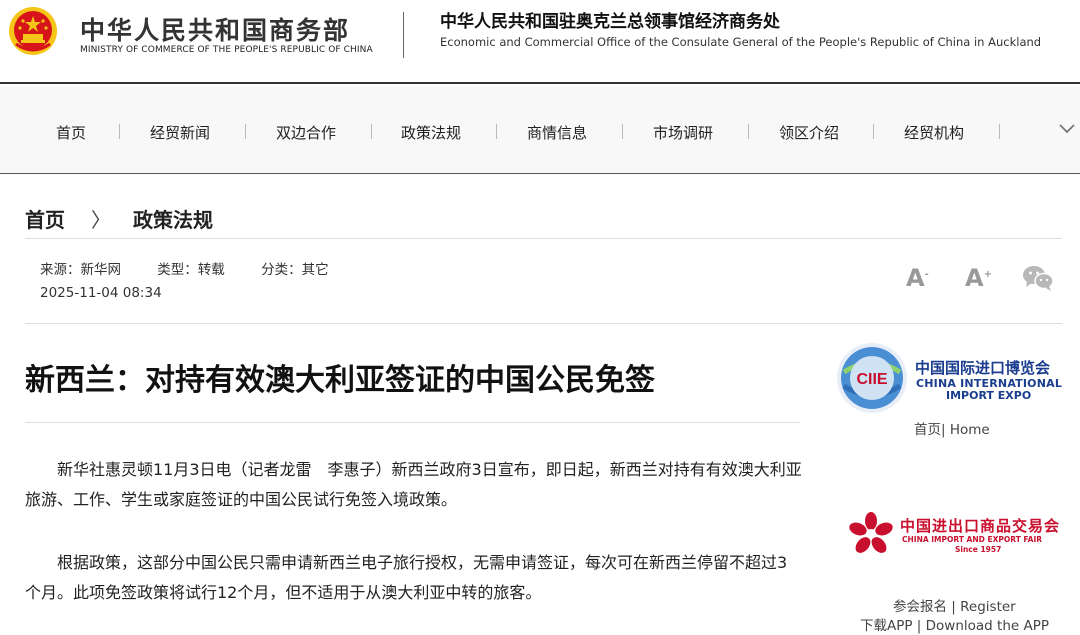  Describe the element at coordinates (306, 132) in the screenshot. I see `nav-item-bilateral: 双边合作` at that location.